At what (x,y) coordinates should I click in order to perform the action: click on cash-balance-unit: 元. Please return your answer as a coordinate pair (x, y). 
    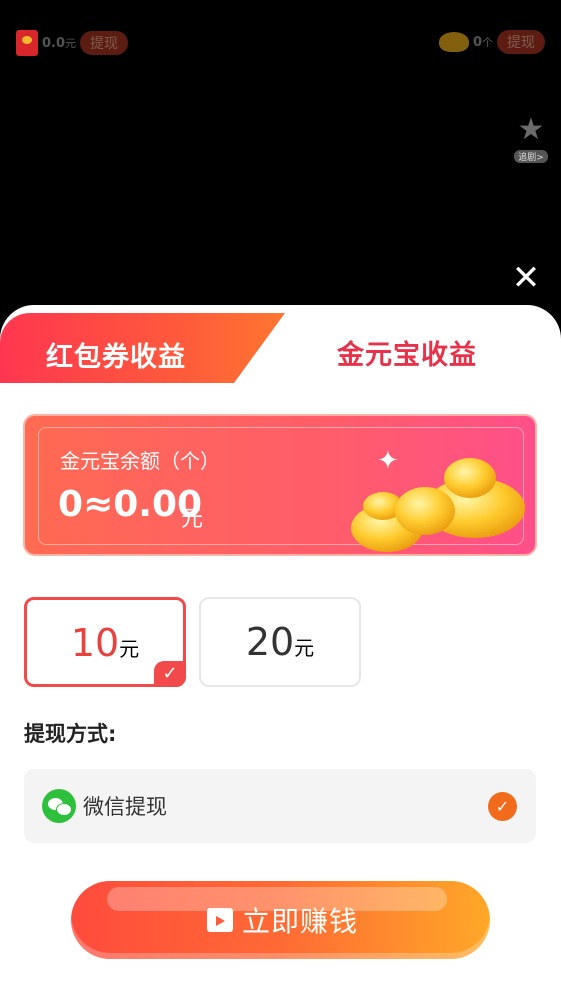
    Looking at the image, I should click on (71, 43).